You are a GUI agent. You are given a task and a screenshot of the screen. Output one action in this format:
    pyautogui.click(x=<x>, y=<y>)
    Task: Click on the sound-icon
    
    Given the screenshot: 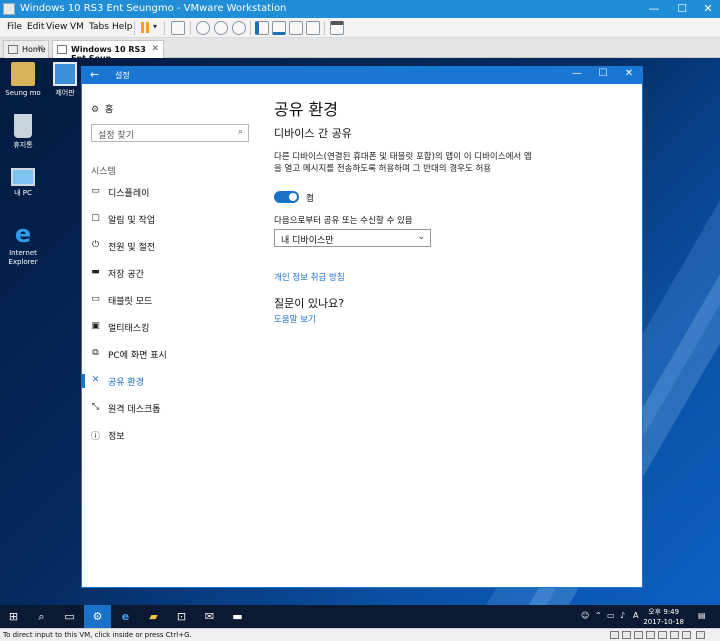 What is the action you would take?
    pyautogui.click(x=662, y=635)
    